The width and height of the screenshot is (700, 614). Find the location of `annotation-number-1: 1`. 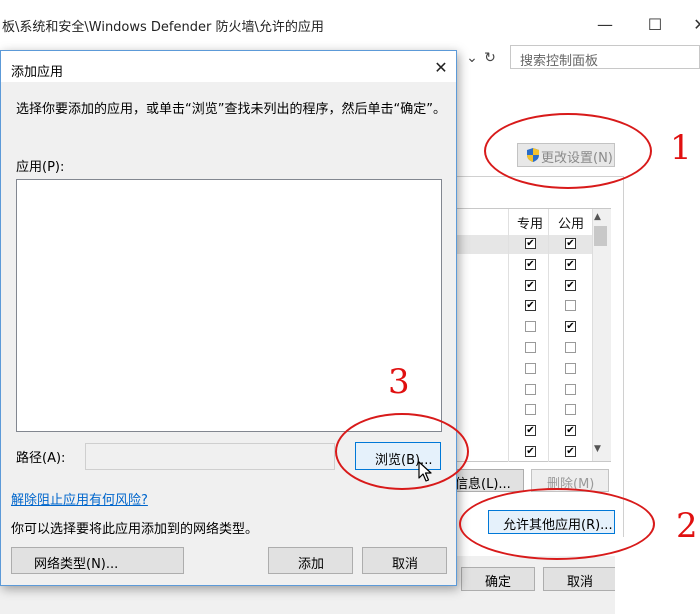

annotation-number-1: 1 is located at coordinates (681, 148).